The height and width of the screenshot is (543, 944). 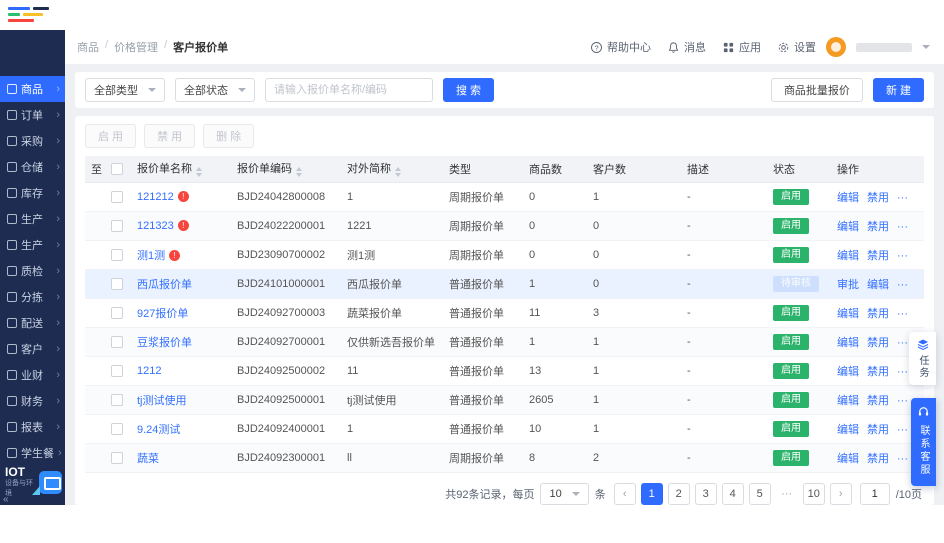 What do you see at coordinates (564, 493) in the screenshot?
I see `page-size-select: 10` at bounding box center [564, 493].